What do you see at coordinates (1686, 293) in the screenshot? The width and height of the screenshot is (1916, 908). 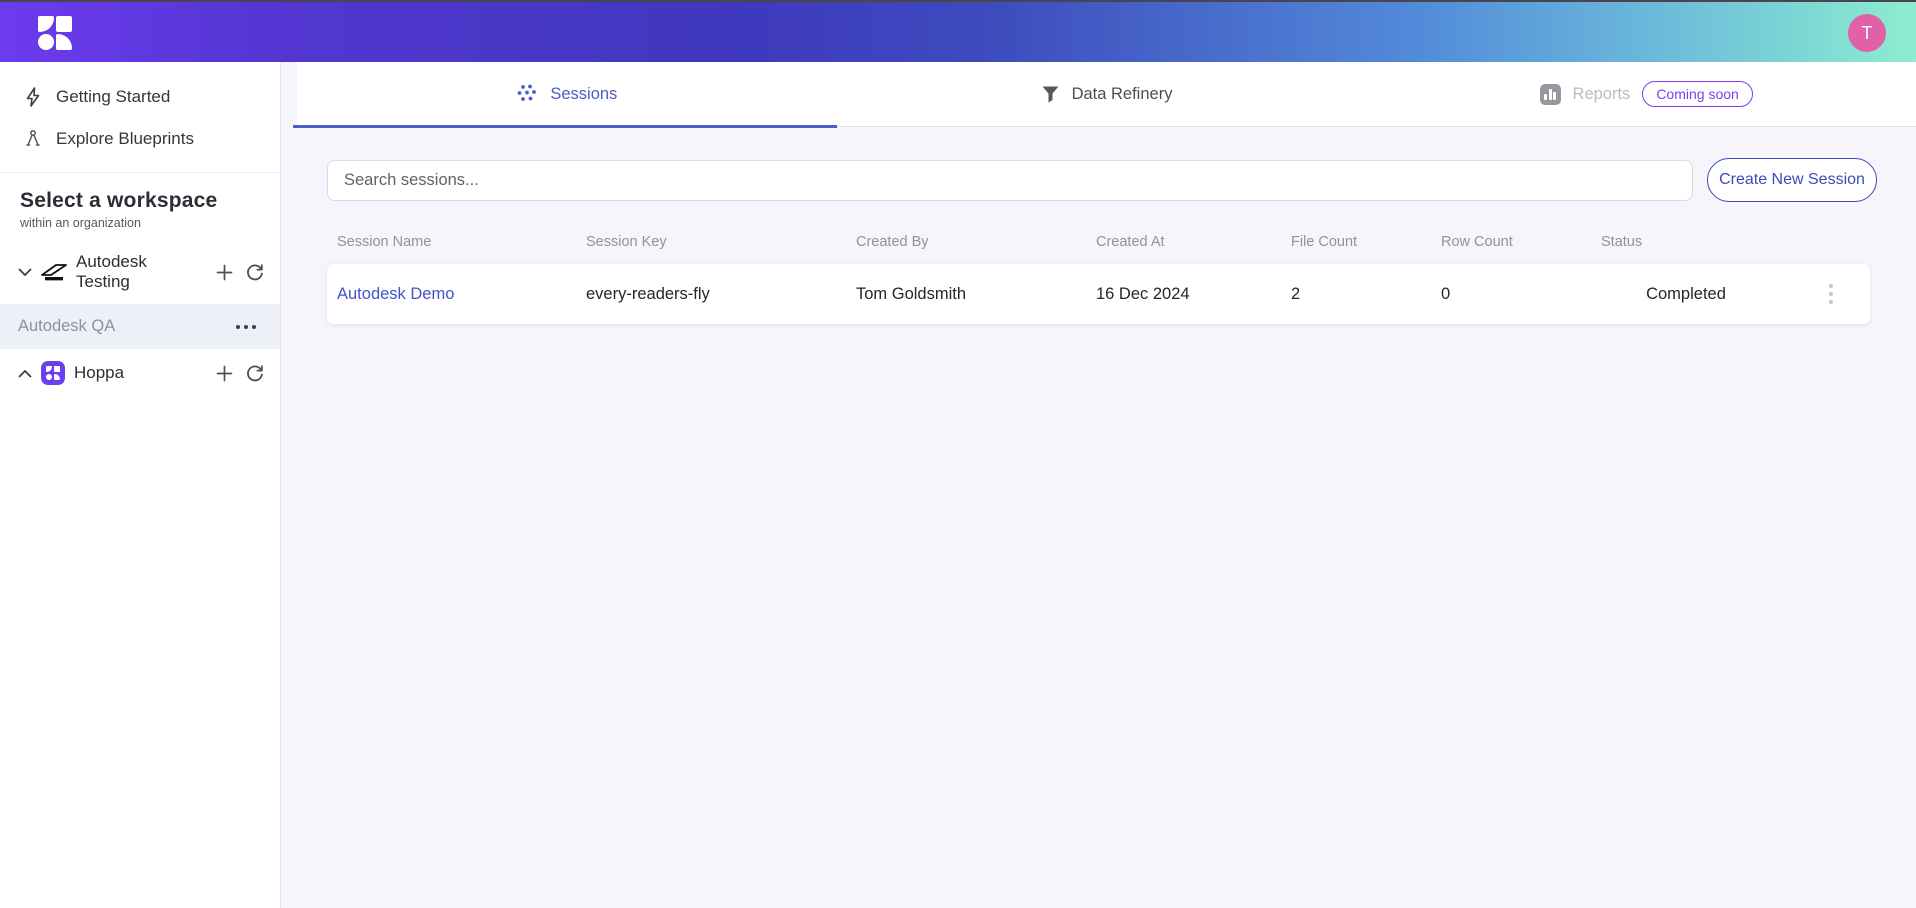 I see `status-cell: Completed` at bounding box center [1686, 293].